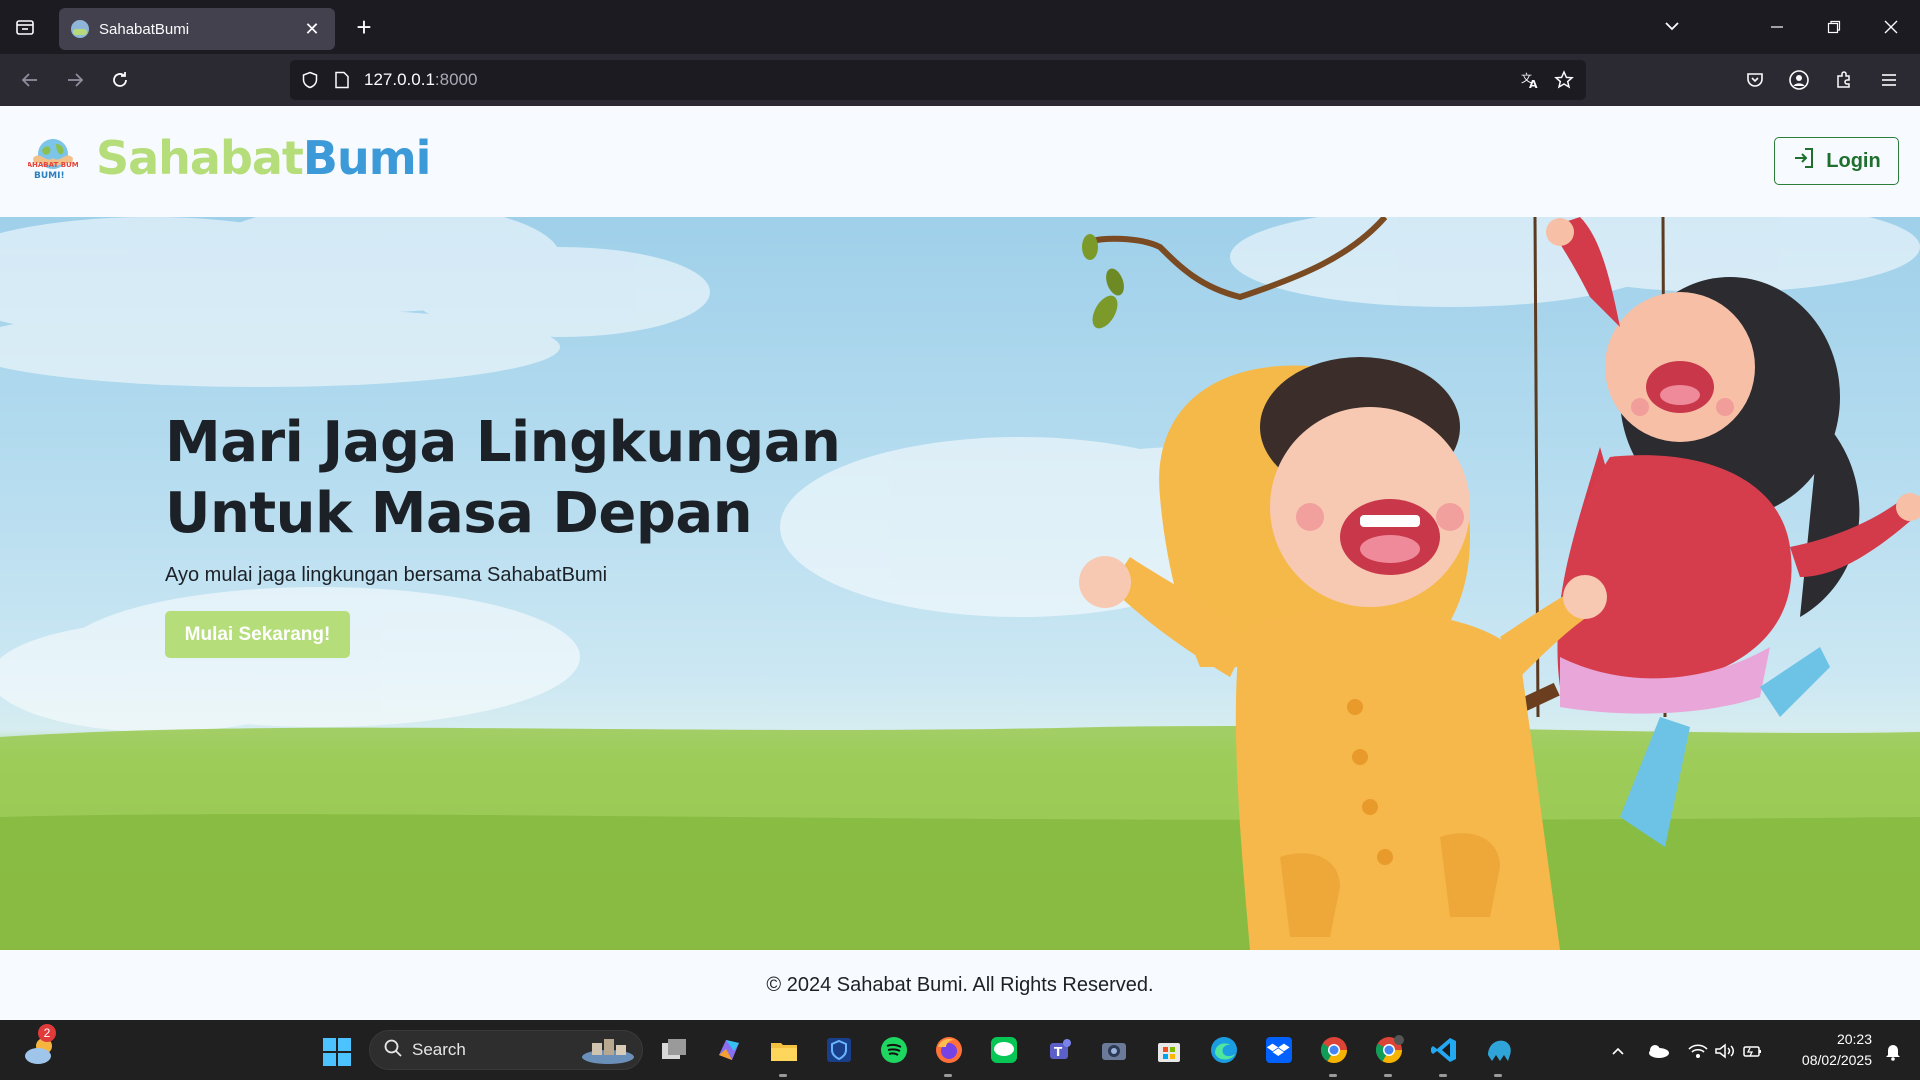 The height and width of the screenshot is (1080, 1920). What do you see at coordinates (784, 1050) in the screenshot?
I see `file-explorer-icon` at bounding box center [784, 1050].